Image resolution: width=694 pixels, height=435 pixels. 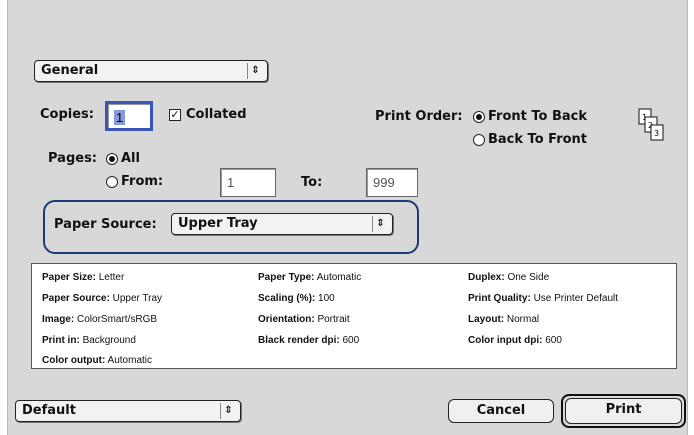 What do you see at coordinates (537, 117) in the screenshot?
I see `front-to-back-label: Front To Back` at bounding box center [537, 117].